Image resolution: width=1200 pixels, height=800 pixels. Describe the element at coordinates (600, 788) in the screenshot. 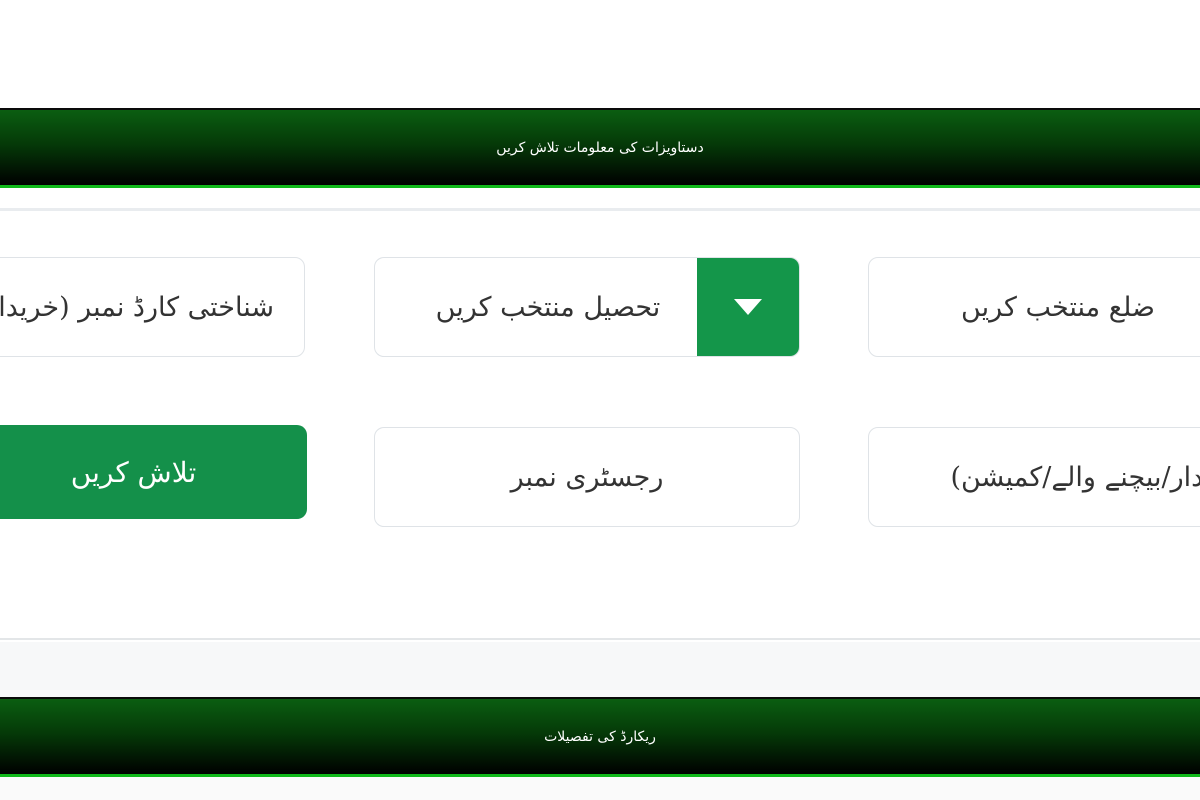

I see `records-body` at that location.